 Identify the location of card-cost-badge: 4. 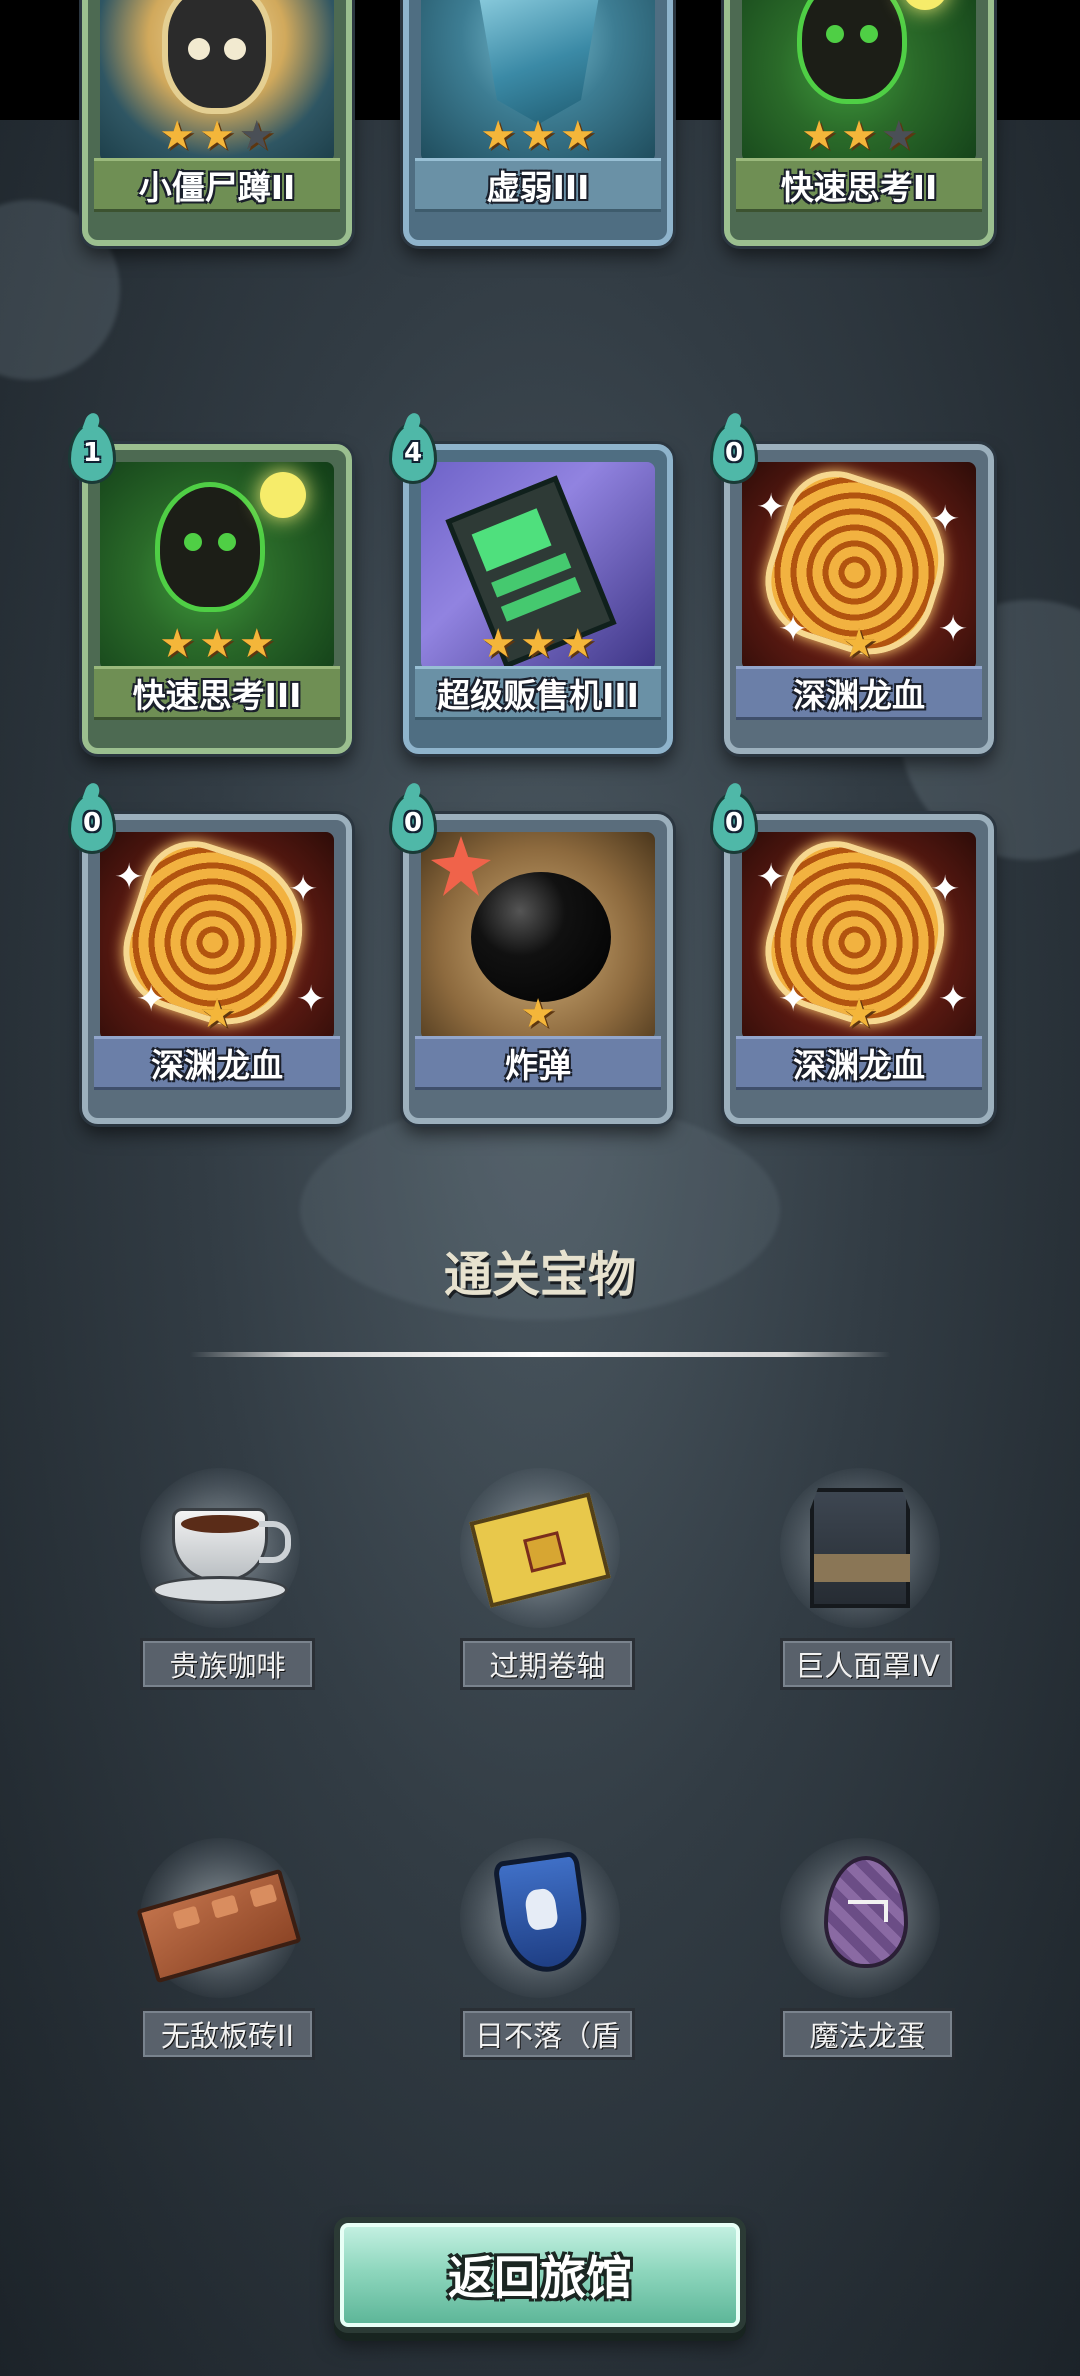
(413, 453).